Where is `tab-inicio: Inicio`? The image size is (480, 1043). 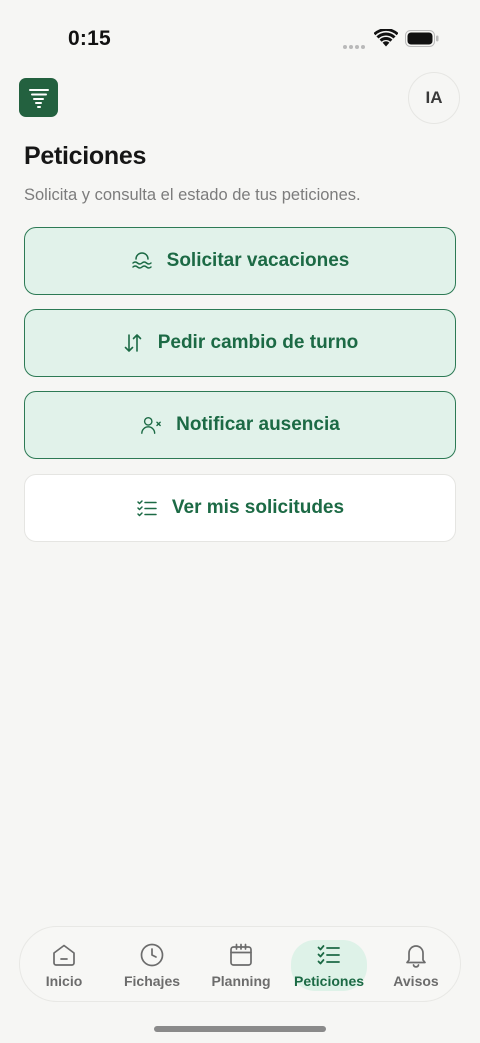 tab-inicio: Inicio is located at coordinates (64, 965).